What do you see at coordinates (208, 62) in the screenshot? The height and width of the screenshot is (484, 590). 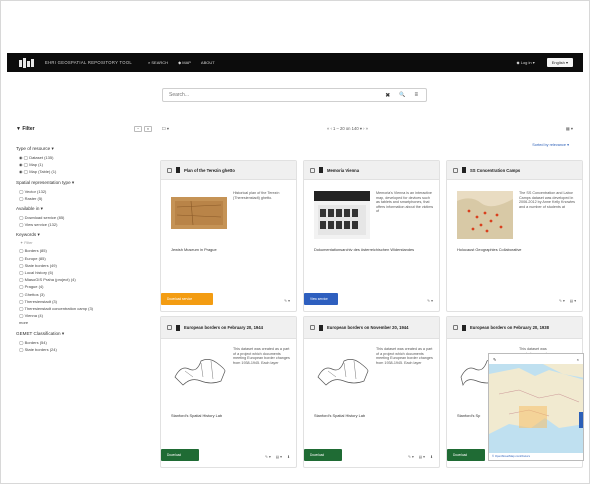 I see `nav-about-link: ABOUT` at bounding box center [208, 62].